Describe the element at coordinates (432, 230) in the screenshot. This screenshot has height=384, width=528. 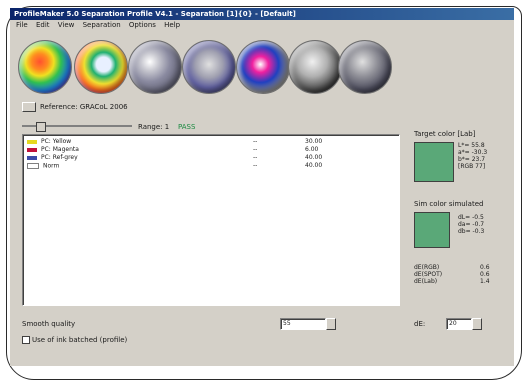
I see `sim-swatch` at that location.